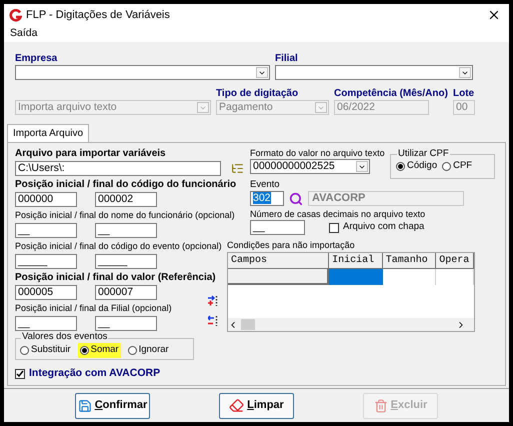  I want to click on event-code-field: 302, so click(267, 198).